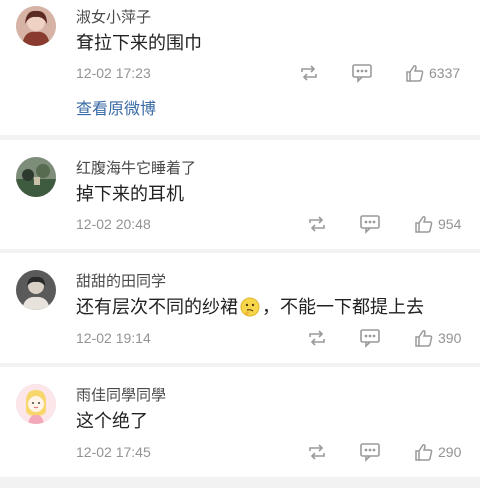 Image resolution: width=480 pixels, height=488 pixels. Describe the element at coordinates (121, 282) in the screenshot. I see `username: 甜甜的田同学` at that location.